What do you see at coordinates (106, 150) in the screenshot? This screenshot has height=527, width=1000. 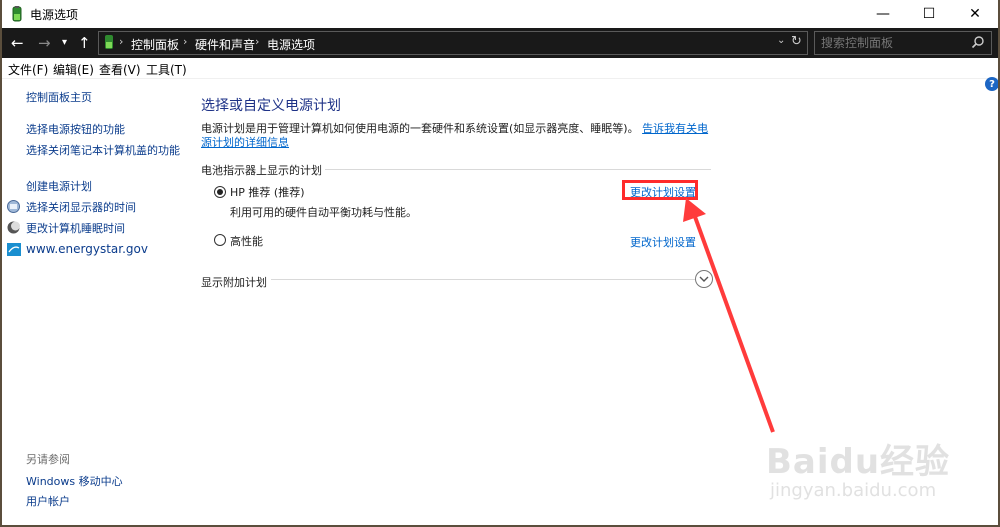 I see `sidebar-item-lid-close: 选择关闭笔记本计算机盖的功能` at bounding box center [106, 150].